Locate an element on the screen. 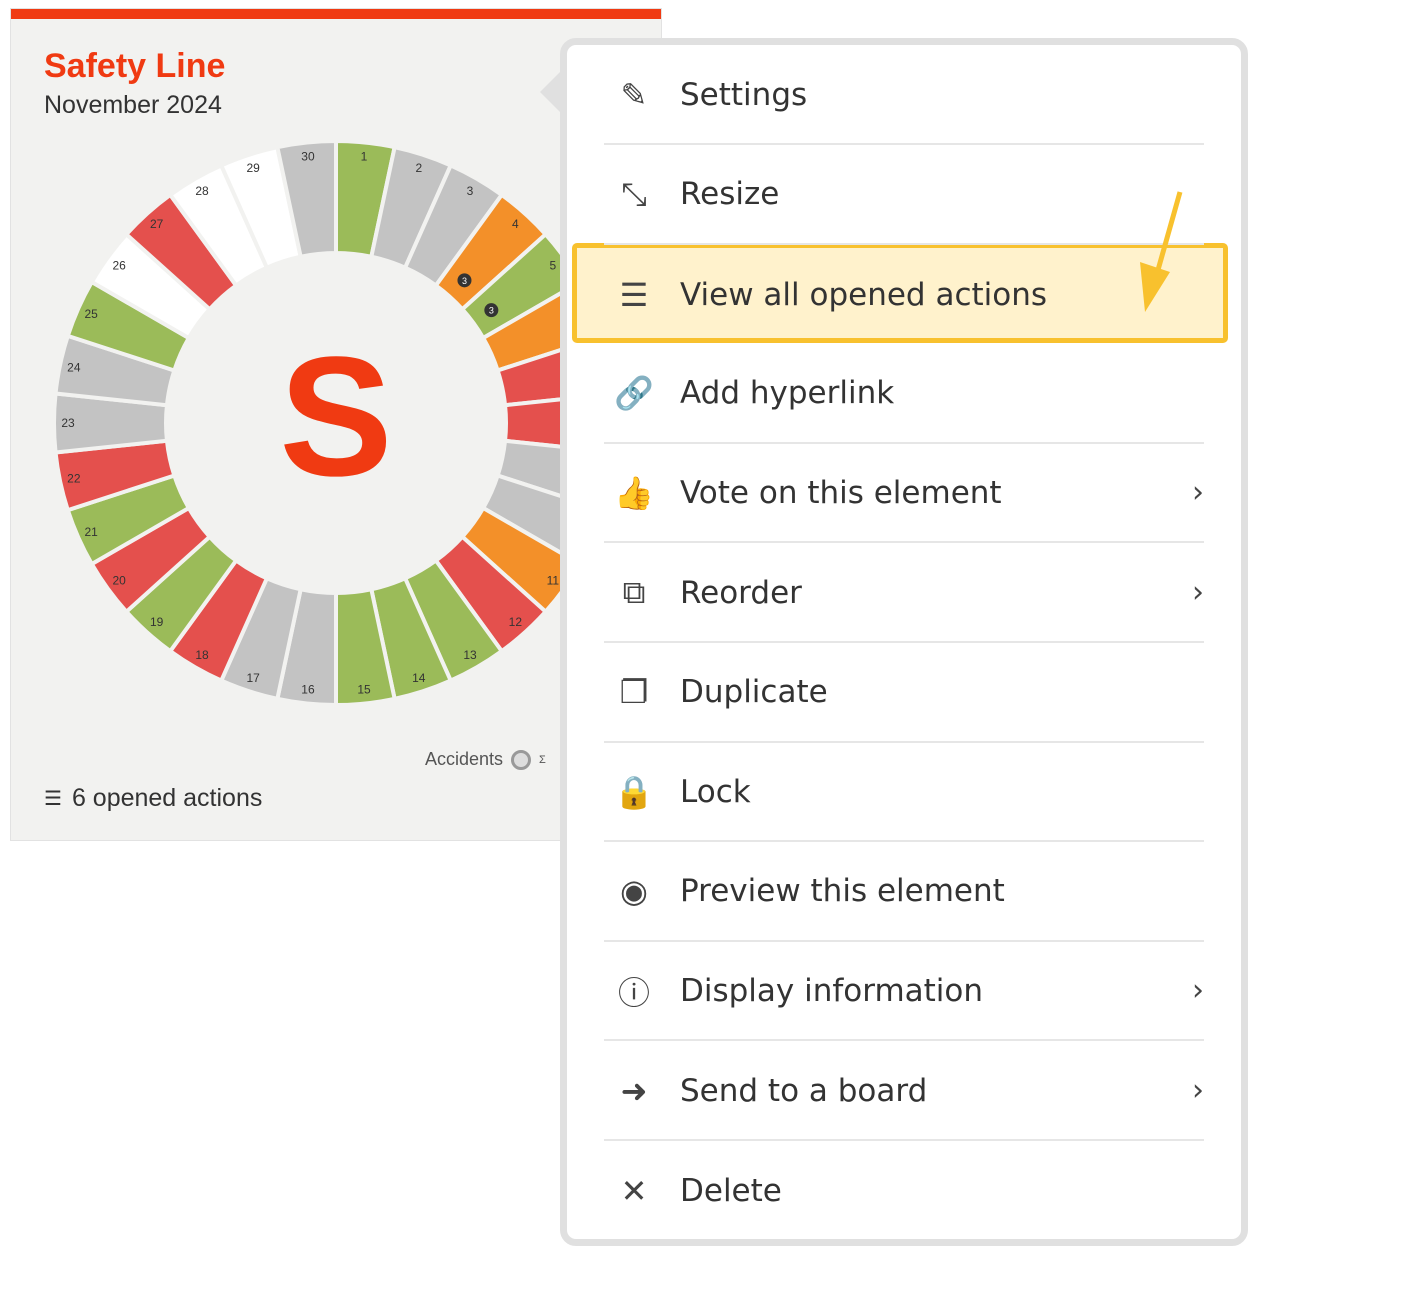  day-label: 16 is located at coordinates (308, 690).